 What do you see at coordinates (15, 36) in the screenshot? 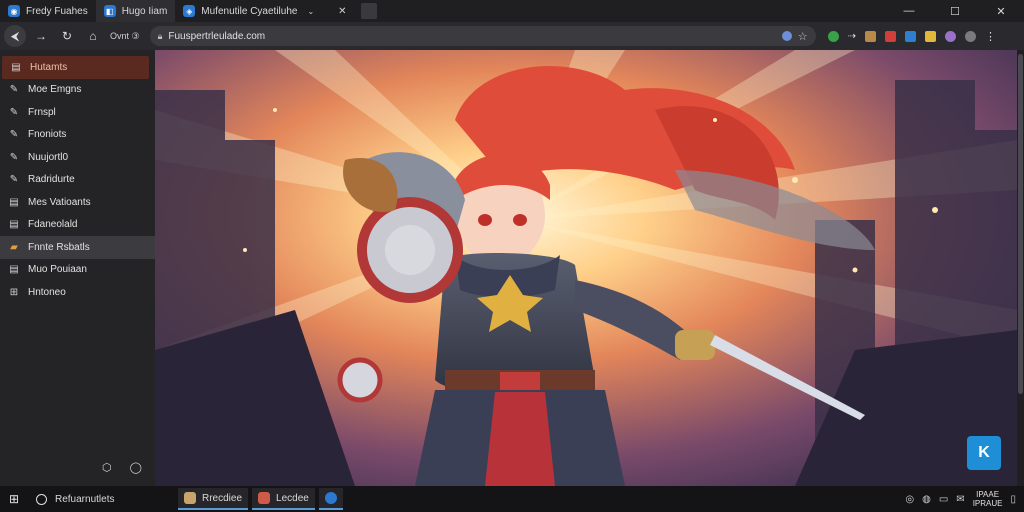
I see `back-arrow-icon: ⮜` at bounding box center [15, 36].